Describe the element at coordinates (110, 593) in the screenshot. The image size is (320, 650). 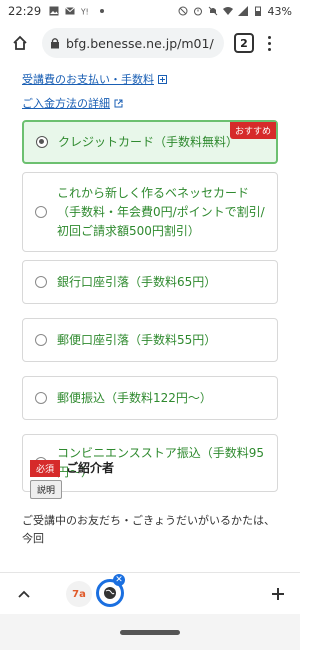
I see `globe-icon` at that location.